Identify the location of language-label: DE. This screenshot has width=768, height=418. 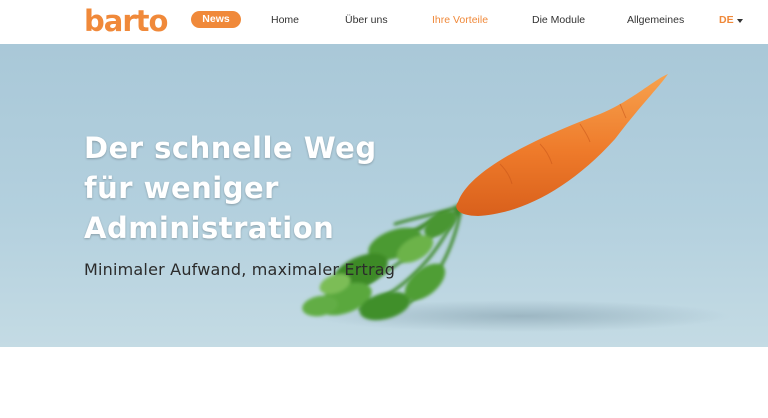
(726, 20).